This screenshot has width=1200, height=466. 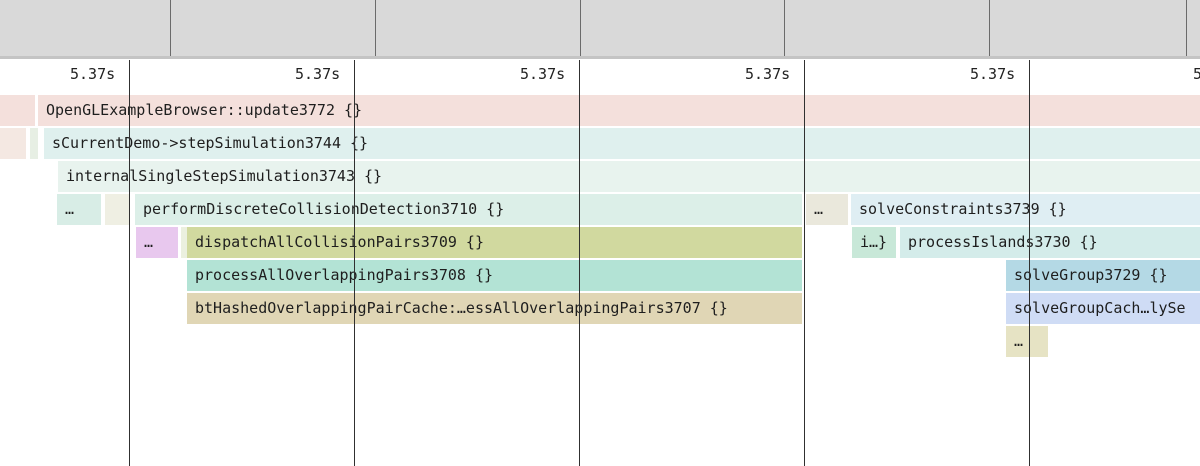 I want to click on timeline-overview, so click(x=600, y=29).